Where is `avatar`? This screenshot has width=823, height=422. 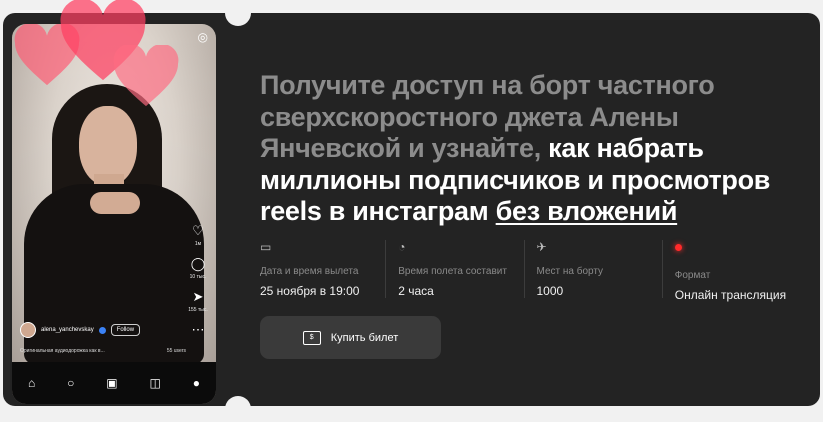
avatar is located at coordinates (28, 330).